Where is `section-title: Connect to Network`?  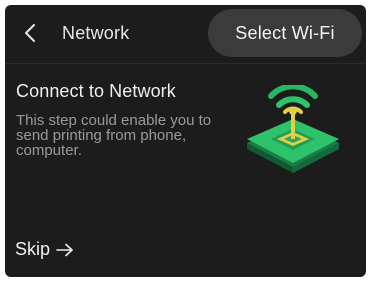 section-title: Connect to Network is located at coordinates (96, 91).